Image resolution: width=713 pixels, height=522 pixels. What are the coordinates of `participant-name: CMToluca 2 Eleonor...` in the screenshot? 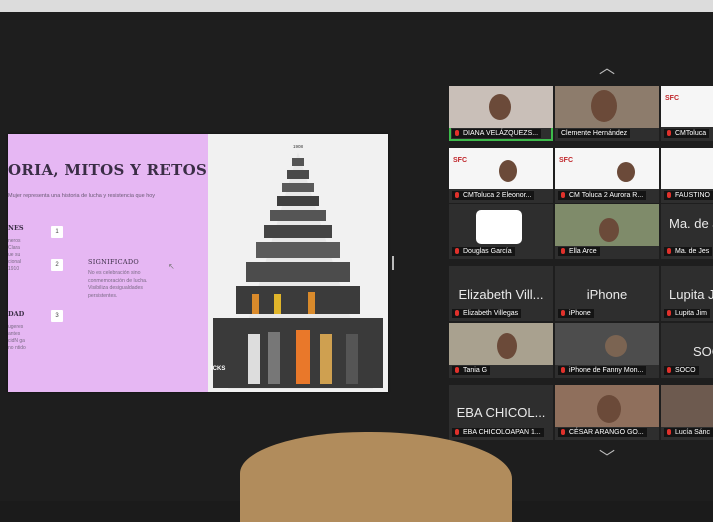 It's located at (497, 195).